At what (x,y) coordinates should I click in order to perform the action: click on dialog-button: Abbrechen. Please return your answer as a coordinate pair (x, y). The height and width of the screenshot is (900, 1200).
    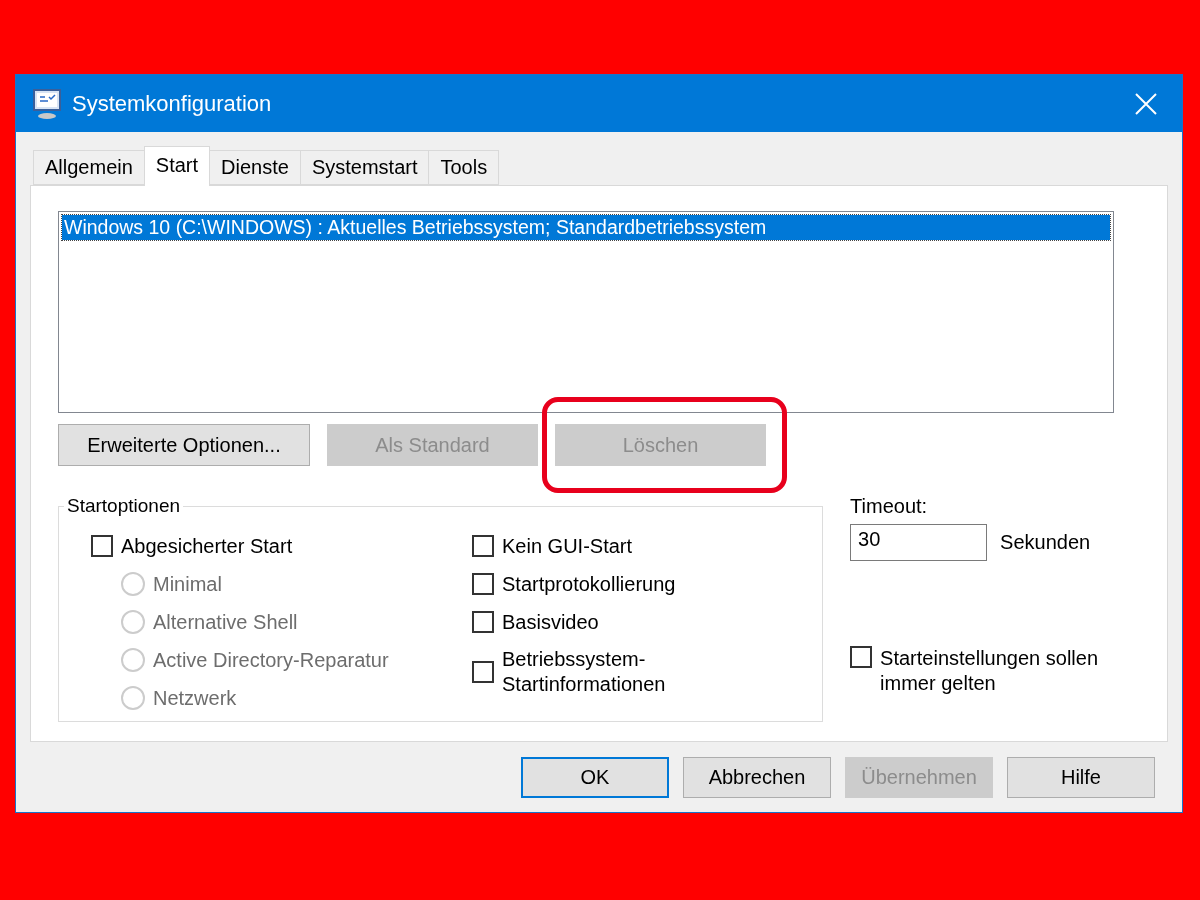
    Looking at the image, I should click on (757, 777).